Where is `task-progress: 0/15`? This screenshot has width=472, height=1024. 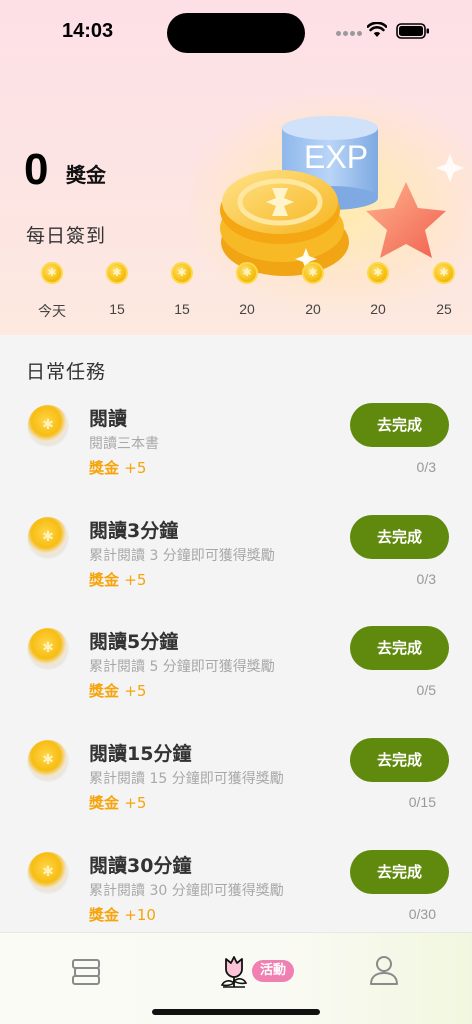 task-progress: 0/15 is located at coordinates (422, 802).